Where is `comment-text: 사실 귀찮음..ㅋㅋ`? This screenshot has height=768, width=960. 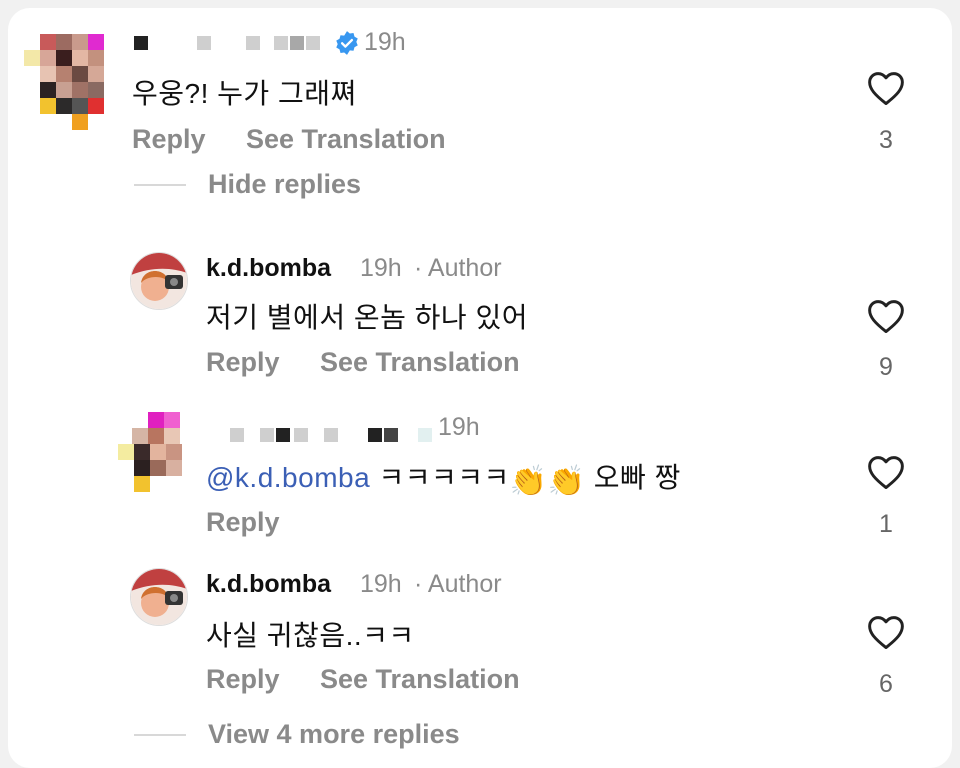
comment-text: 사실 귀찮음..ㅋㅋ is located at coordinates (310, 635).